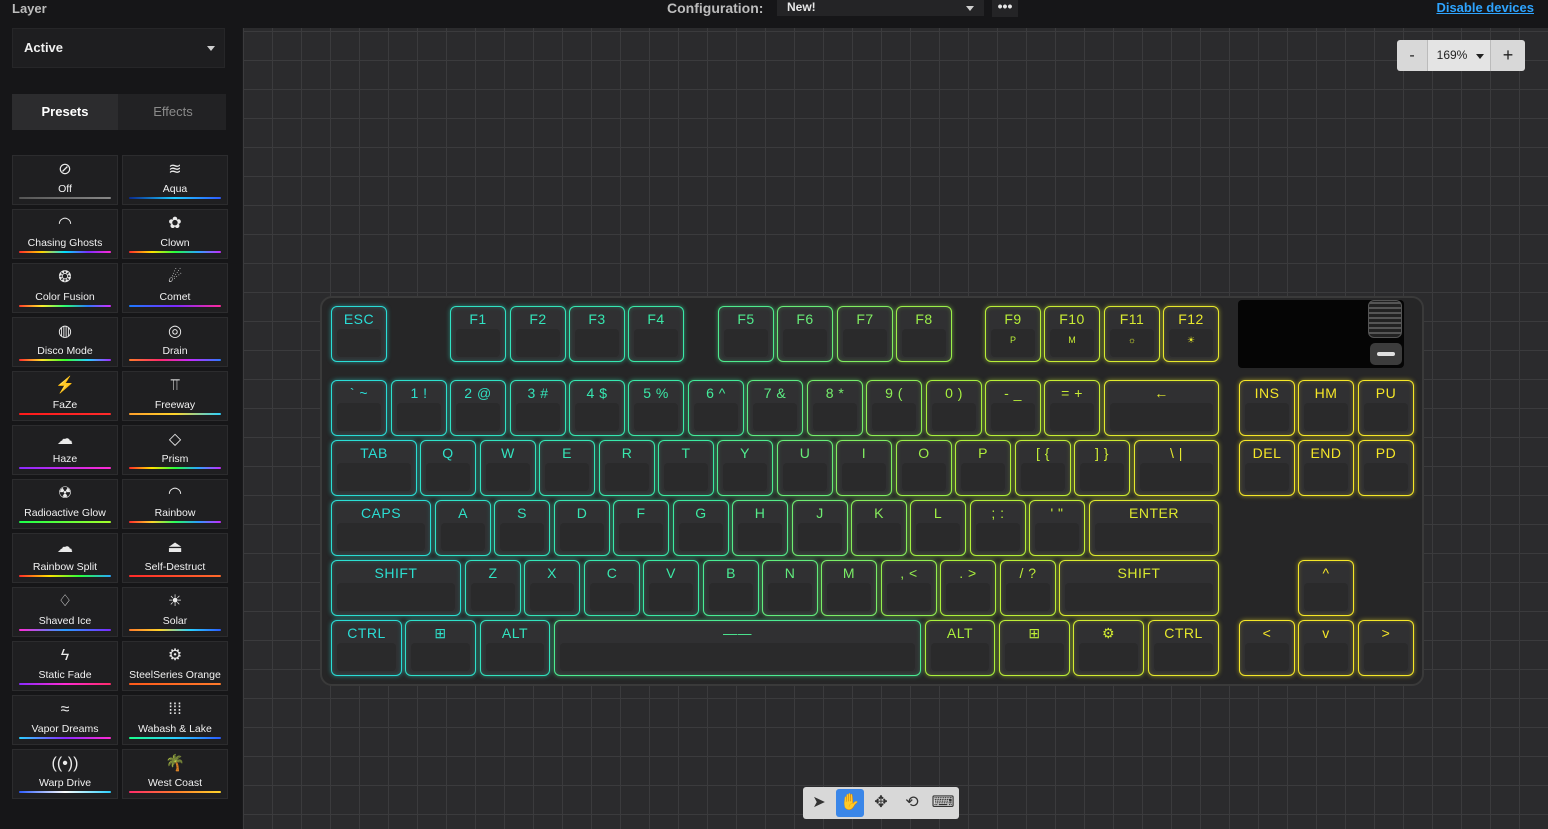 The height and width of the screenshot is (829, 1548). Describe the element at coordinates (522, 528) in the screenshot. I see `key-s: S` at that location.